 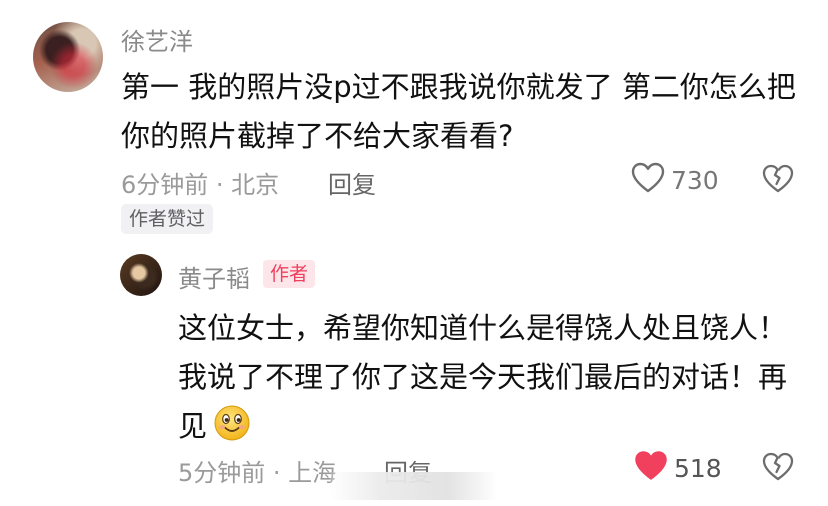 I want to click on heart-filled-icon, so click(x=651, y=468).